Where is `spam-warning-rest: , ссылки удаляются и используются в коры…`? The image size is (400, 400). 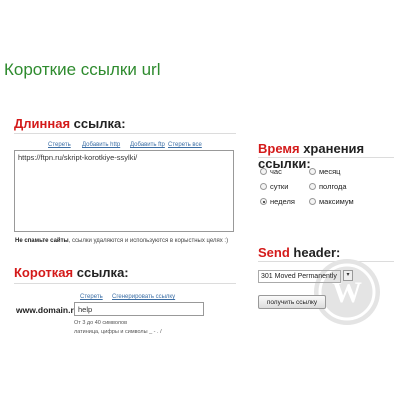
spam-warning-rest: , ссылки удаляются и используются в коры… is located at coordinates (148, 241).